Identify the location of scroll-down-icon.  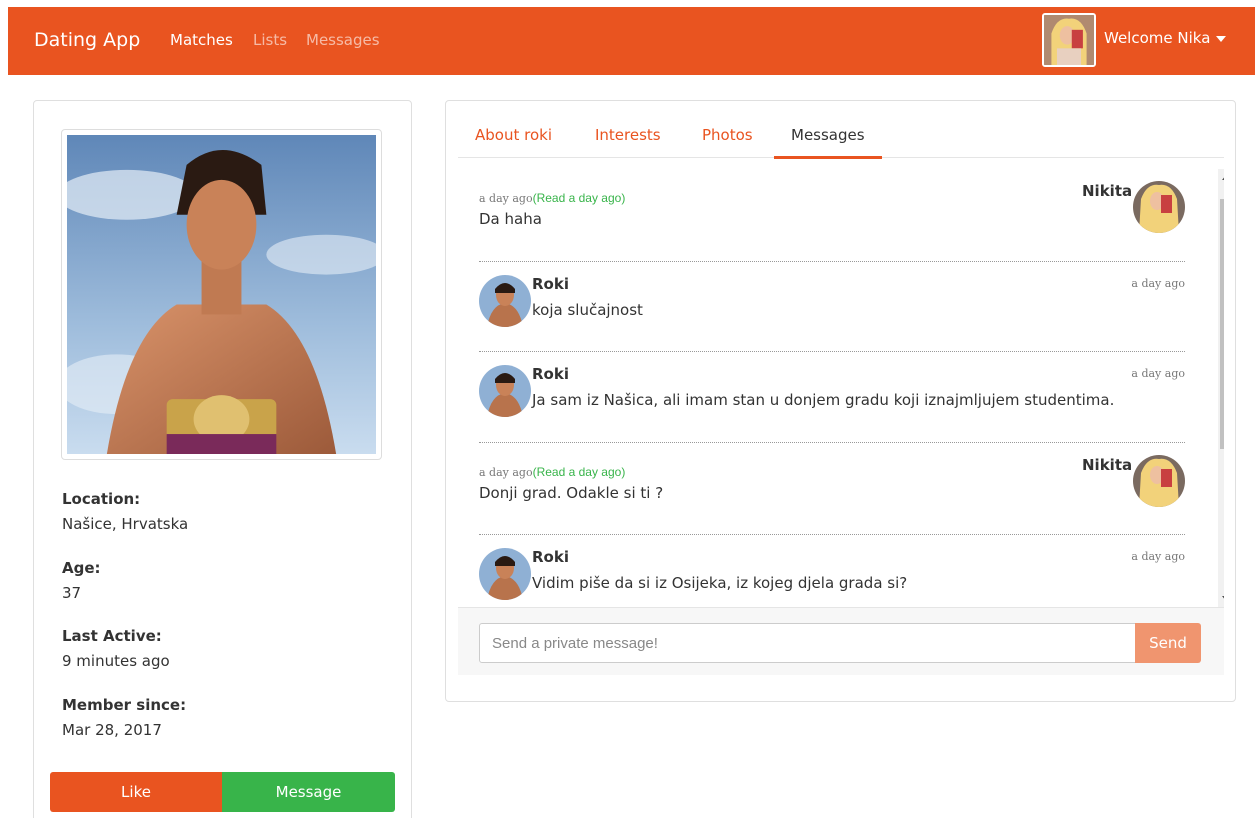
(1223, 598).